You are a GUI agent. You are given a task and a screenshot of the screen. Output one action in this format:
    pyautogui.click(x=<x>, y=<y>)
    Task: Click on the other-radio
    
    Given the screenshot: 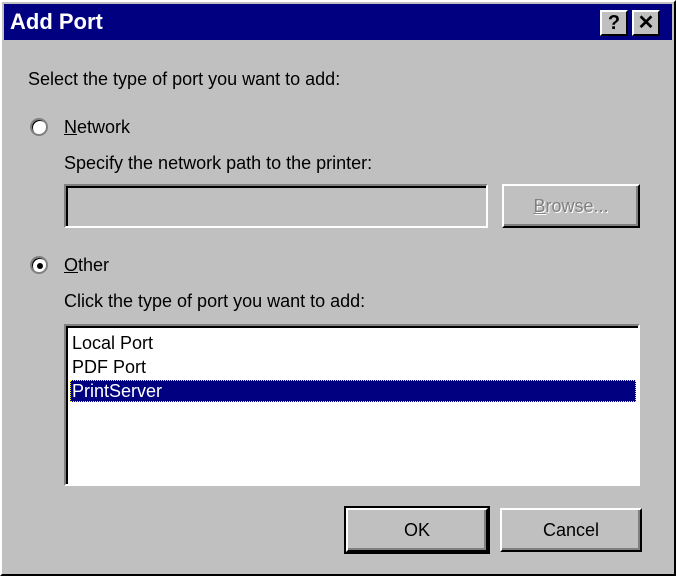 What is the action you would take?
    pyautogui.click(x=39, y=265)
    